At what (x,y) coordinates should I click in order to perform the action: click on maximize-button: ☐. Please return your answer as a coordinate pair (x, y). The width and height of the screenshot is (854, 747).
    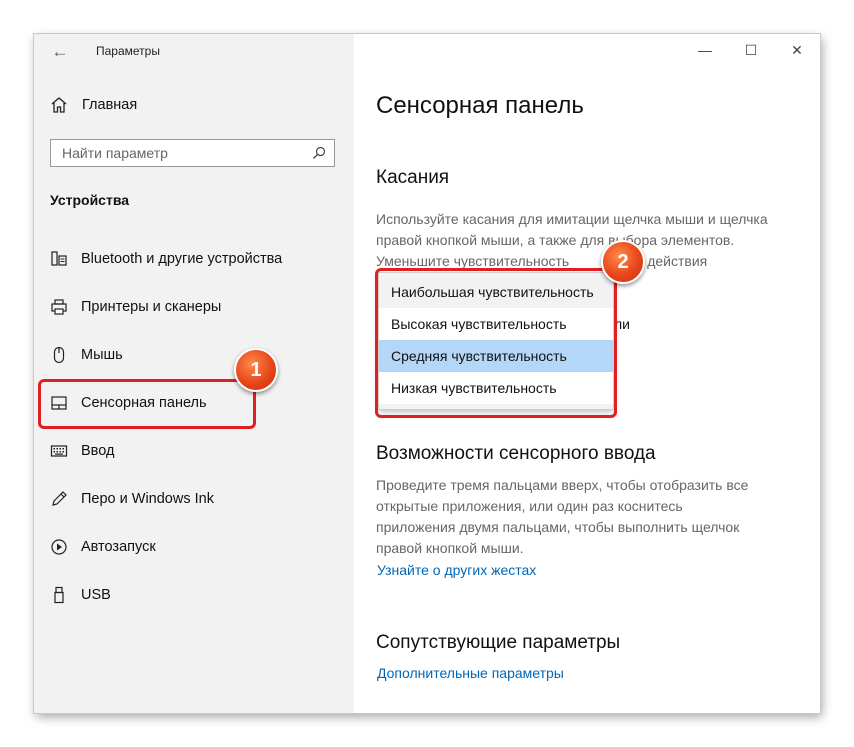
    Looking at the image, I should click on (751, 50).